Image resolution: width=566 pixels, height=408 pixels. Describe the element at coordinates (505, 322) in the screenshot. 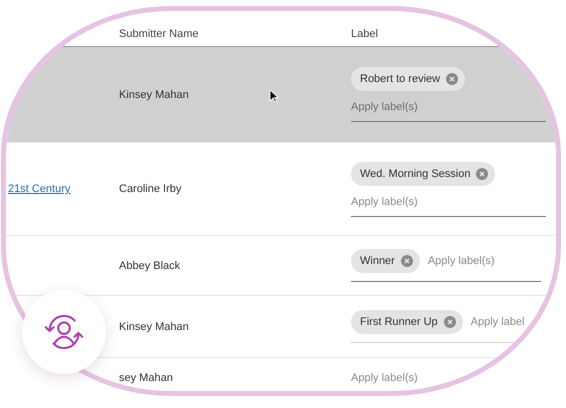

I see `label-input-field: Apply label` at that location.